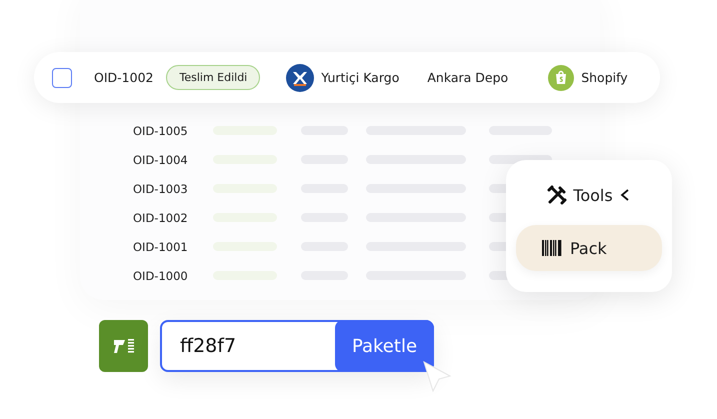 The width and height of the screenshot is (717, 419). What do you see at coordinates (297, 346) in the screenshot?
I see `barcode-field: ff28f7 Paketle` at bounding box center [297, 346].